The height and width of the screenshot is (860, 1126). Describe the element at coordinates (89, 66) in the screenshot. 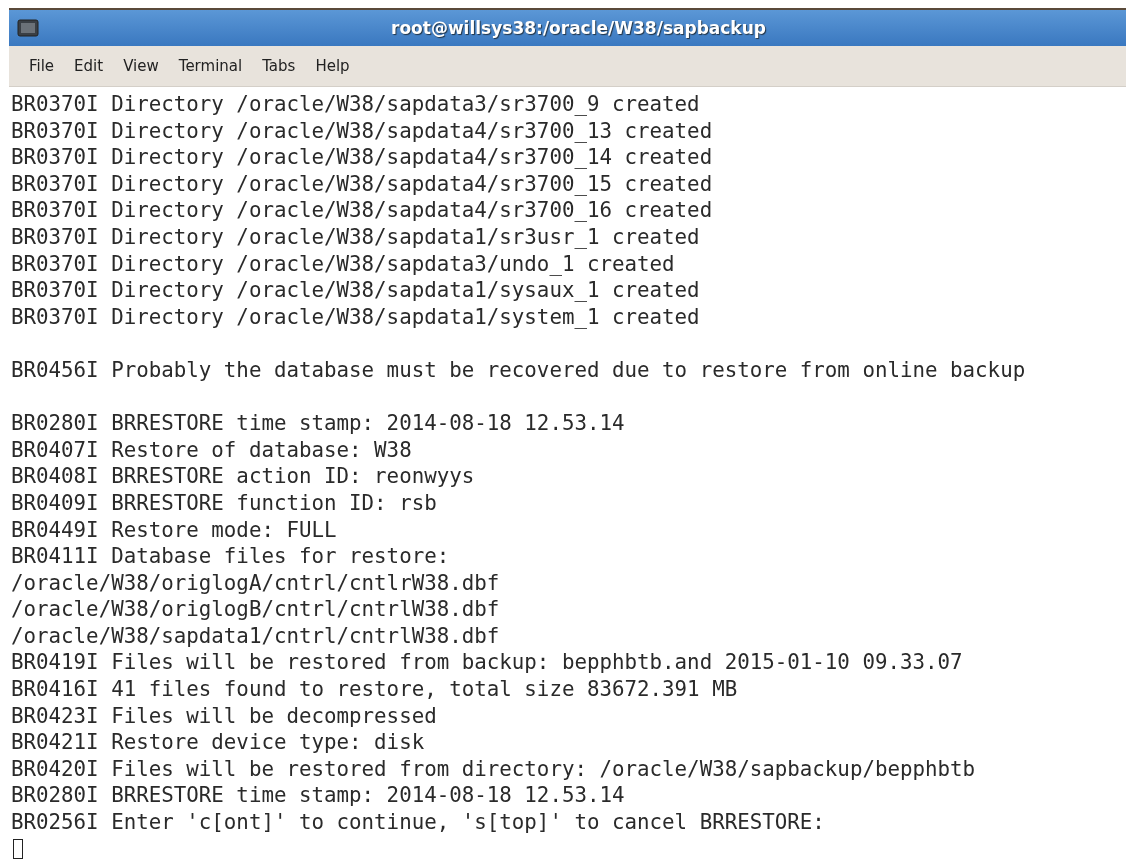

I see `menu-item: Edit` at that location.